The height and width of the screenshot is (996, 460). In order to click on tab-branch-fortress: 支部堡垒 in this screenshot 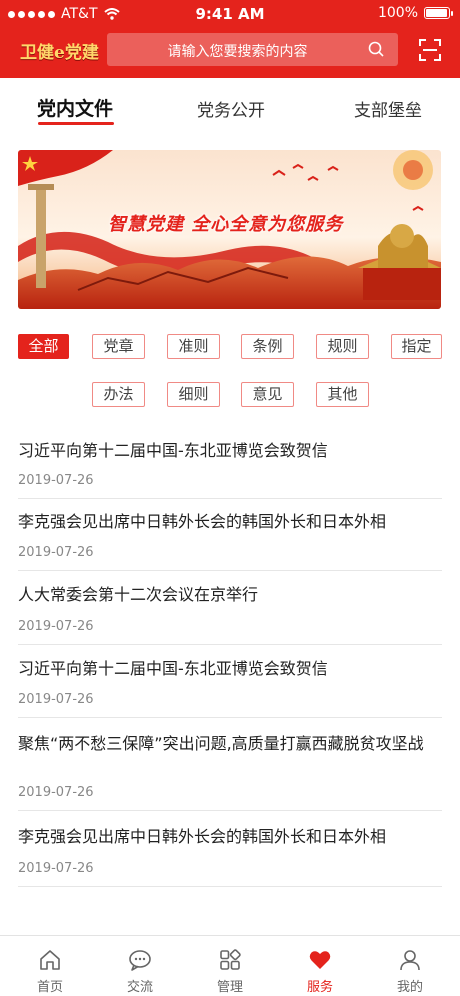, I will do `click(388, 108)`.